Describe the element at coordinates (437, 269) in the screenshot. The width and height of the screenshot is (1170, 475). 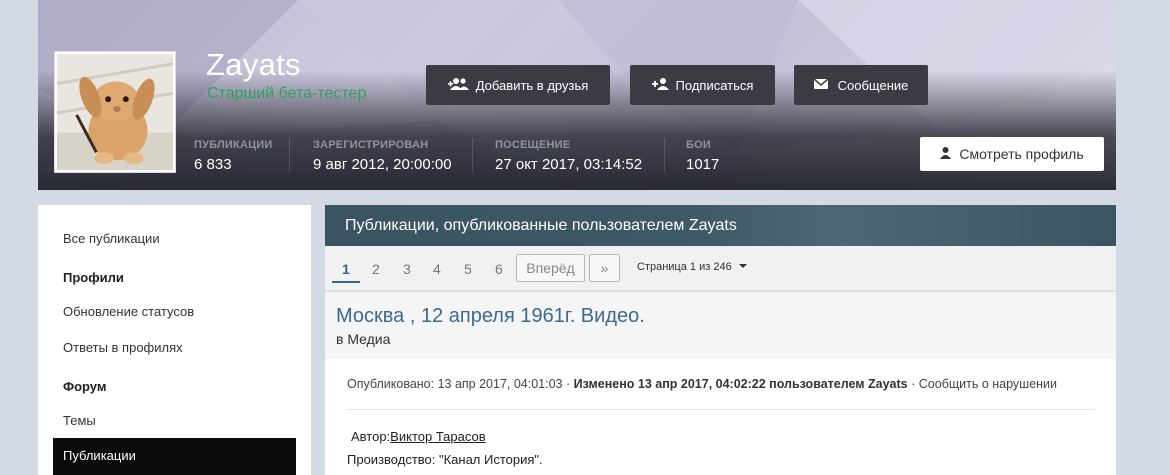
I see `page-link: 4` at that location.